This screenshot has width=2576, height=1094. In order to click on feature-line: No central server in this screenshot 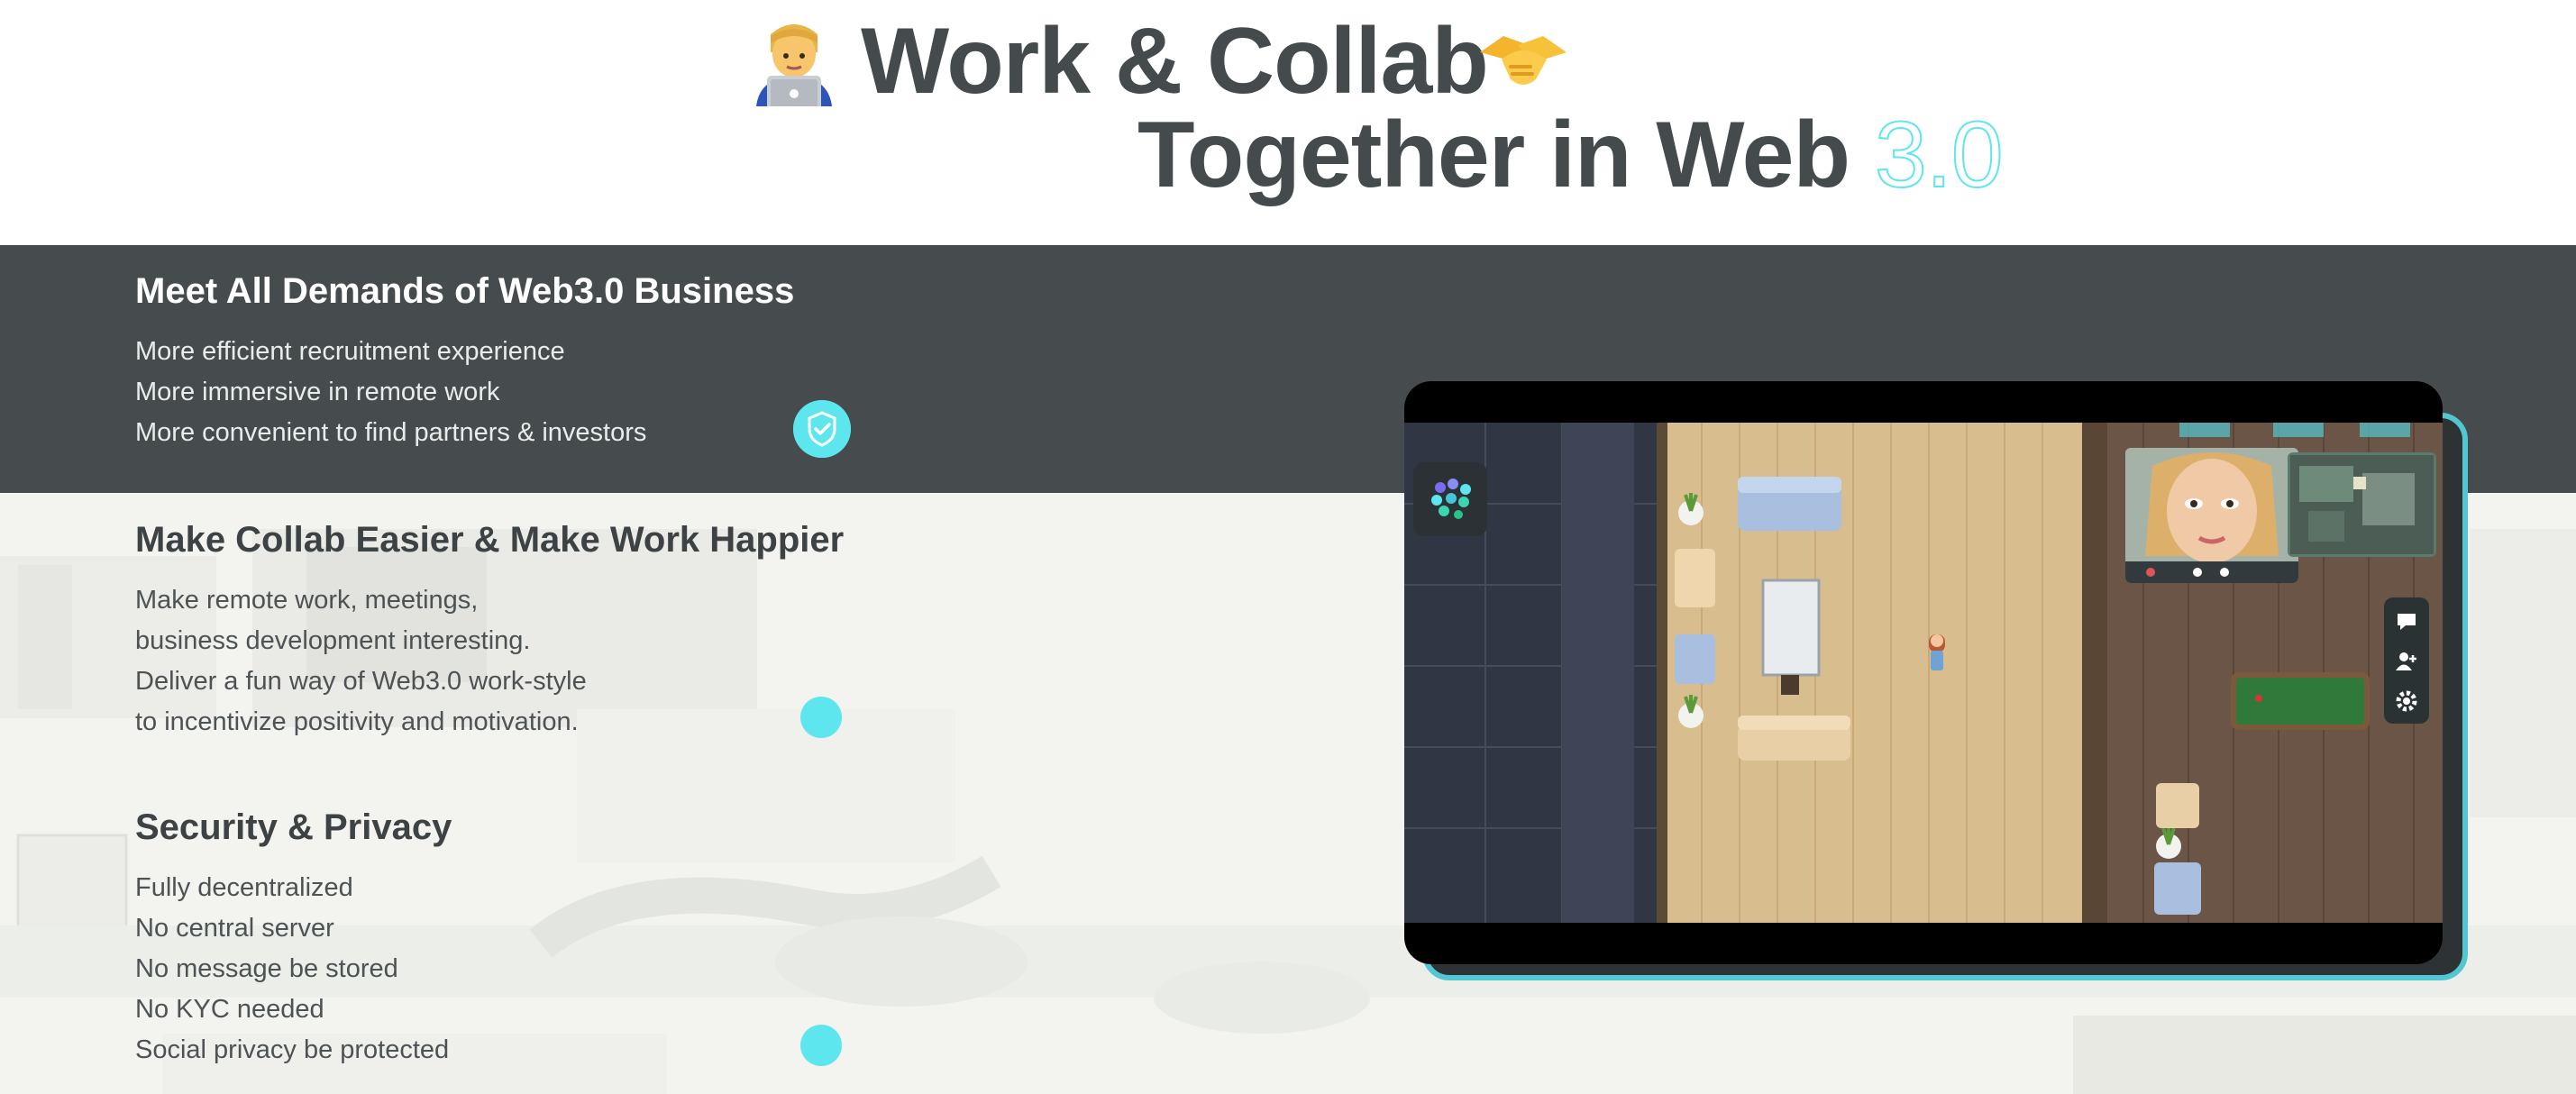, I will do `click(235, 928)`.